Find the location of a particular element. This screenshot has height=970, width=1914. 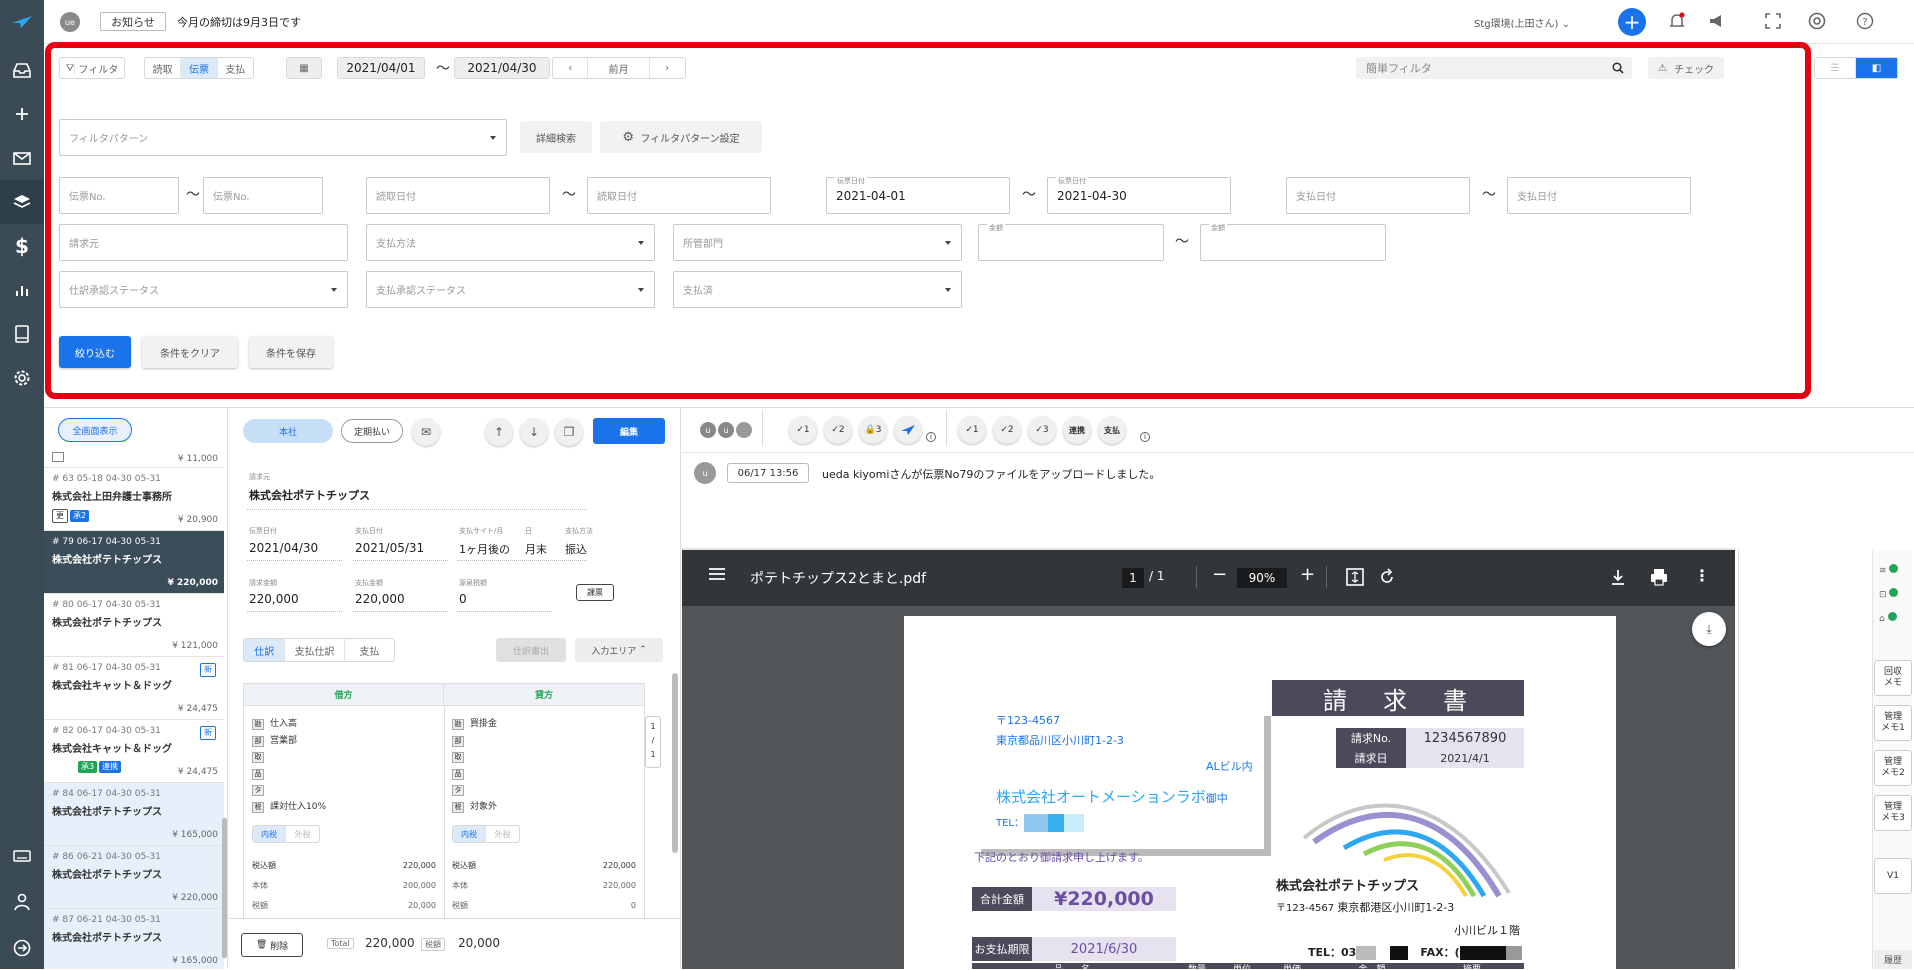

delete-button: 🗑 削除 is located at coordinates (272, 945).